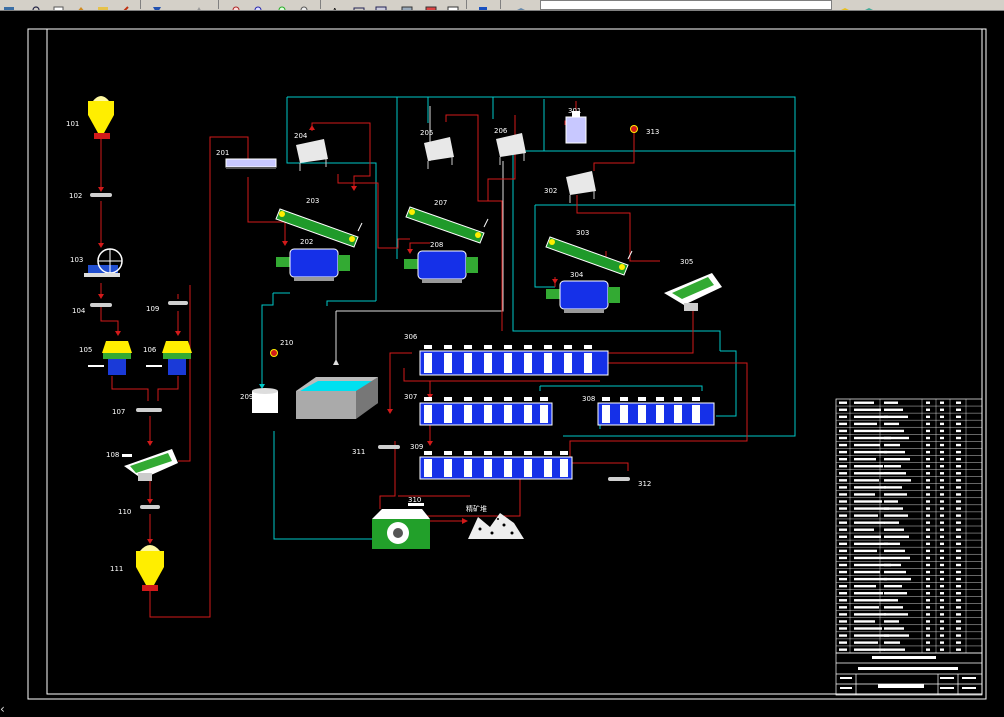 Image resolution: width=1004 pixels, height=717 pixels. Describe the element at coordinates (431, 5) in the screenshot. I see `layout-icon` at that location.